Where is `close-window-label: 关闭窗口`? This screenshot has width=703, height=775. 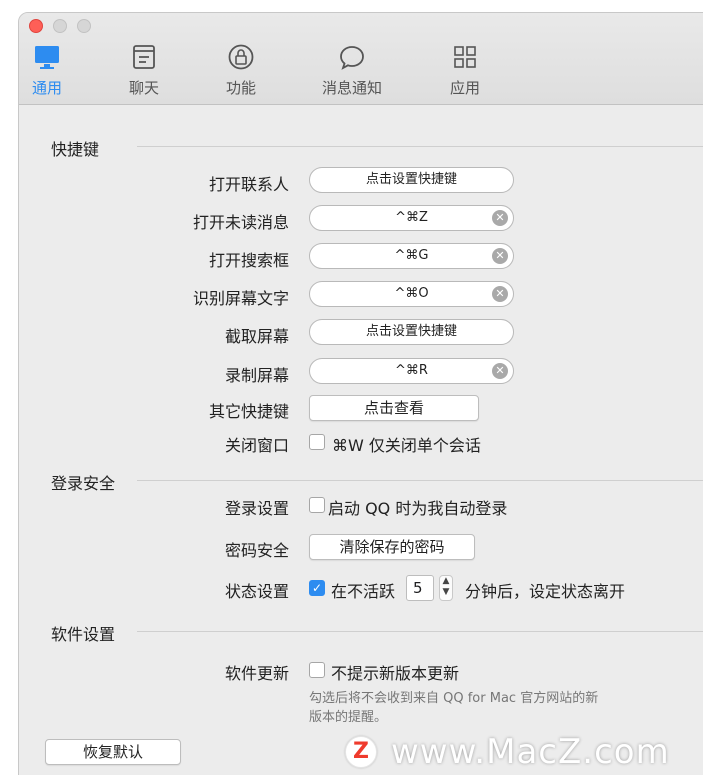 close-window-label: 关闭窗口 is located at coordinates (256, 445).